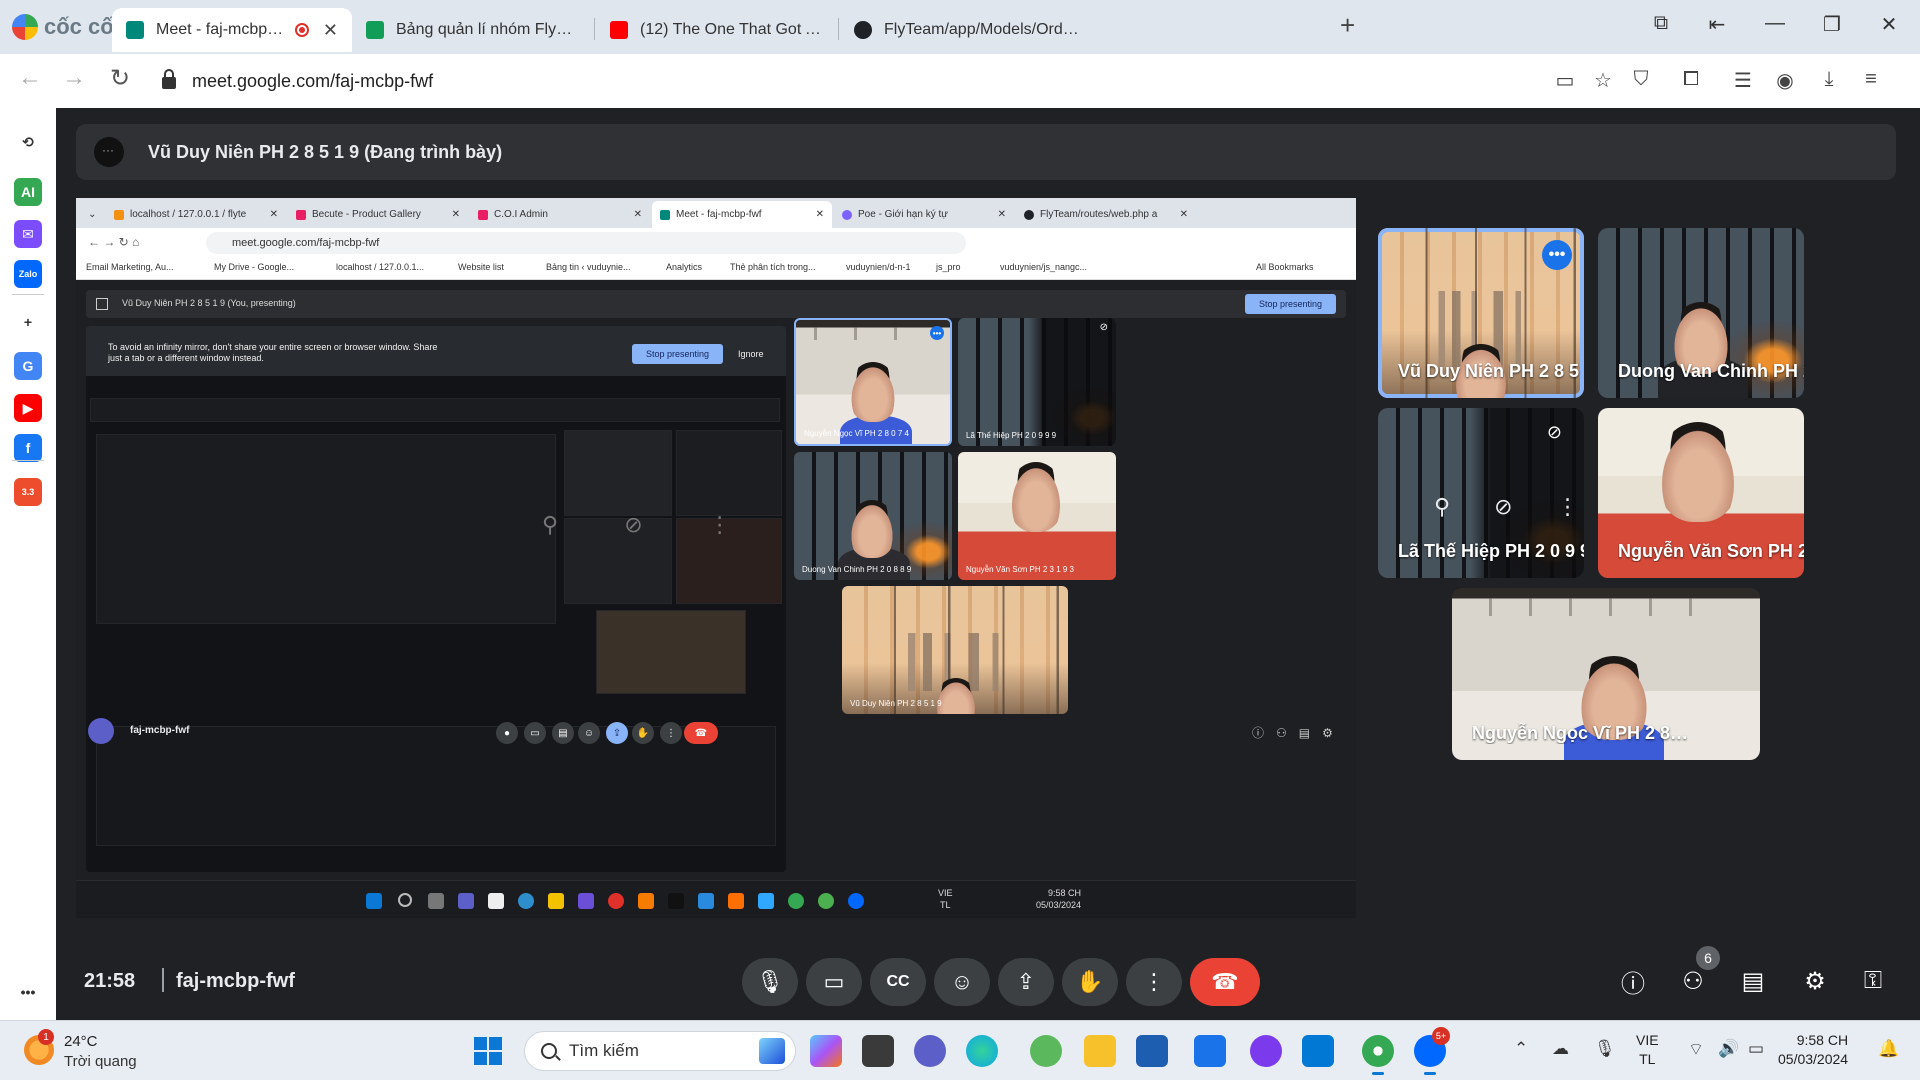 This screenshot has height=1080, width=1920. What do you see at coordinates (863, 30) in the screenshot?
I see `github-favicon-icon` at bounding box center [863, 30].